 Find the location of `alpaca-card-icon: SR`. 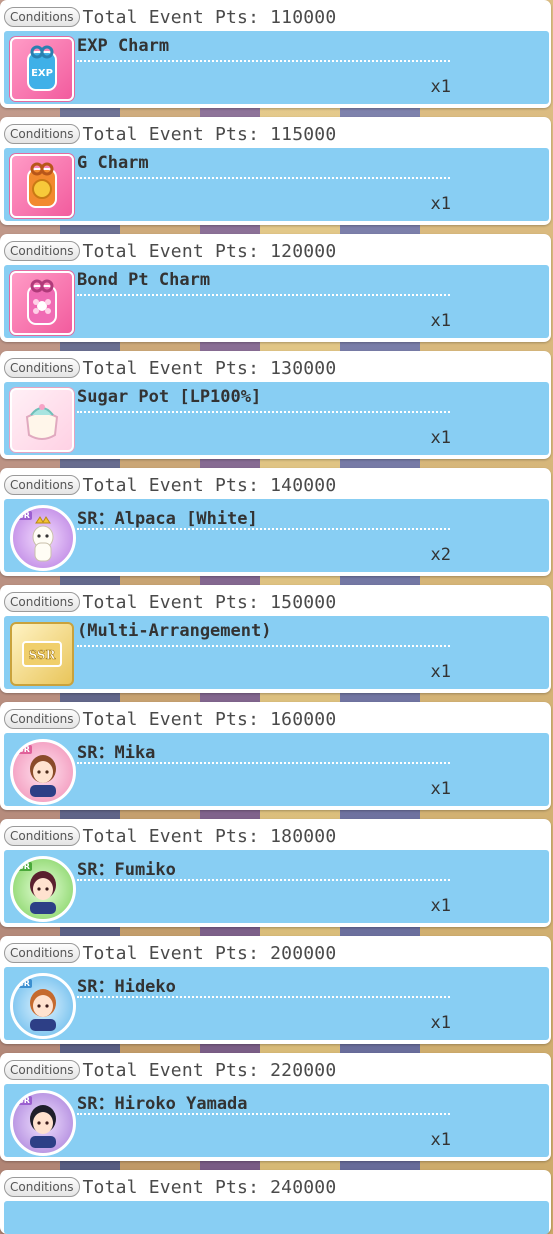

alpaca-card-icon: SR is located at coordinates (43, 538).